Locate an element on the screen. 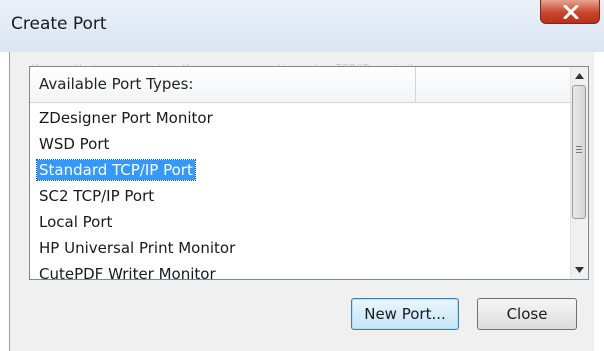 The height and width of the screenshot is (351, 604). column-header-label: Available Port Types: is located at coordinates (116, 84).